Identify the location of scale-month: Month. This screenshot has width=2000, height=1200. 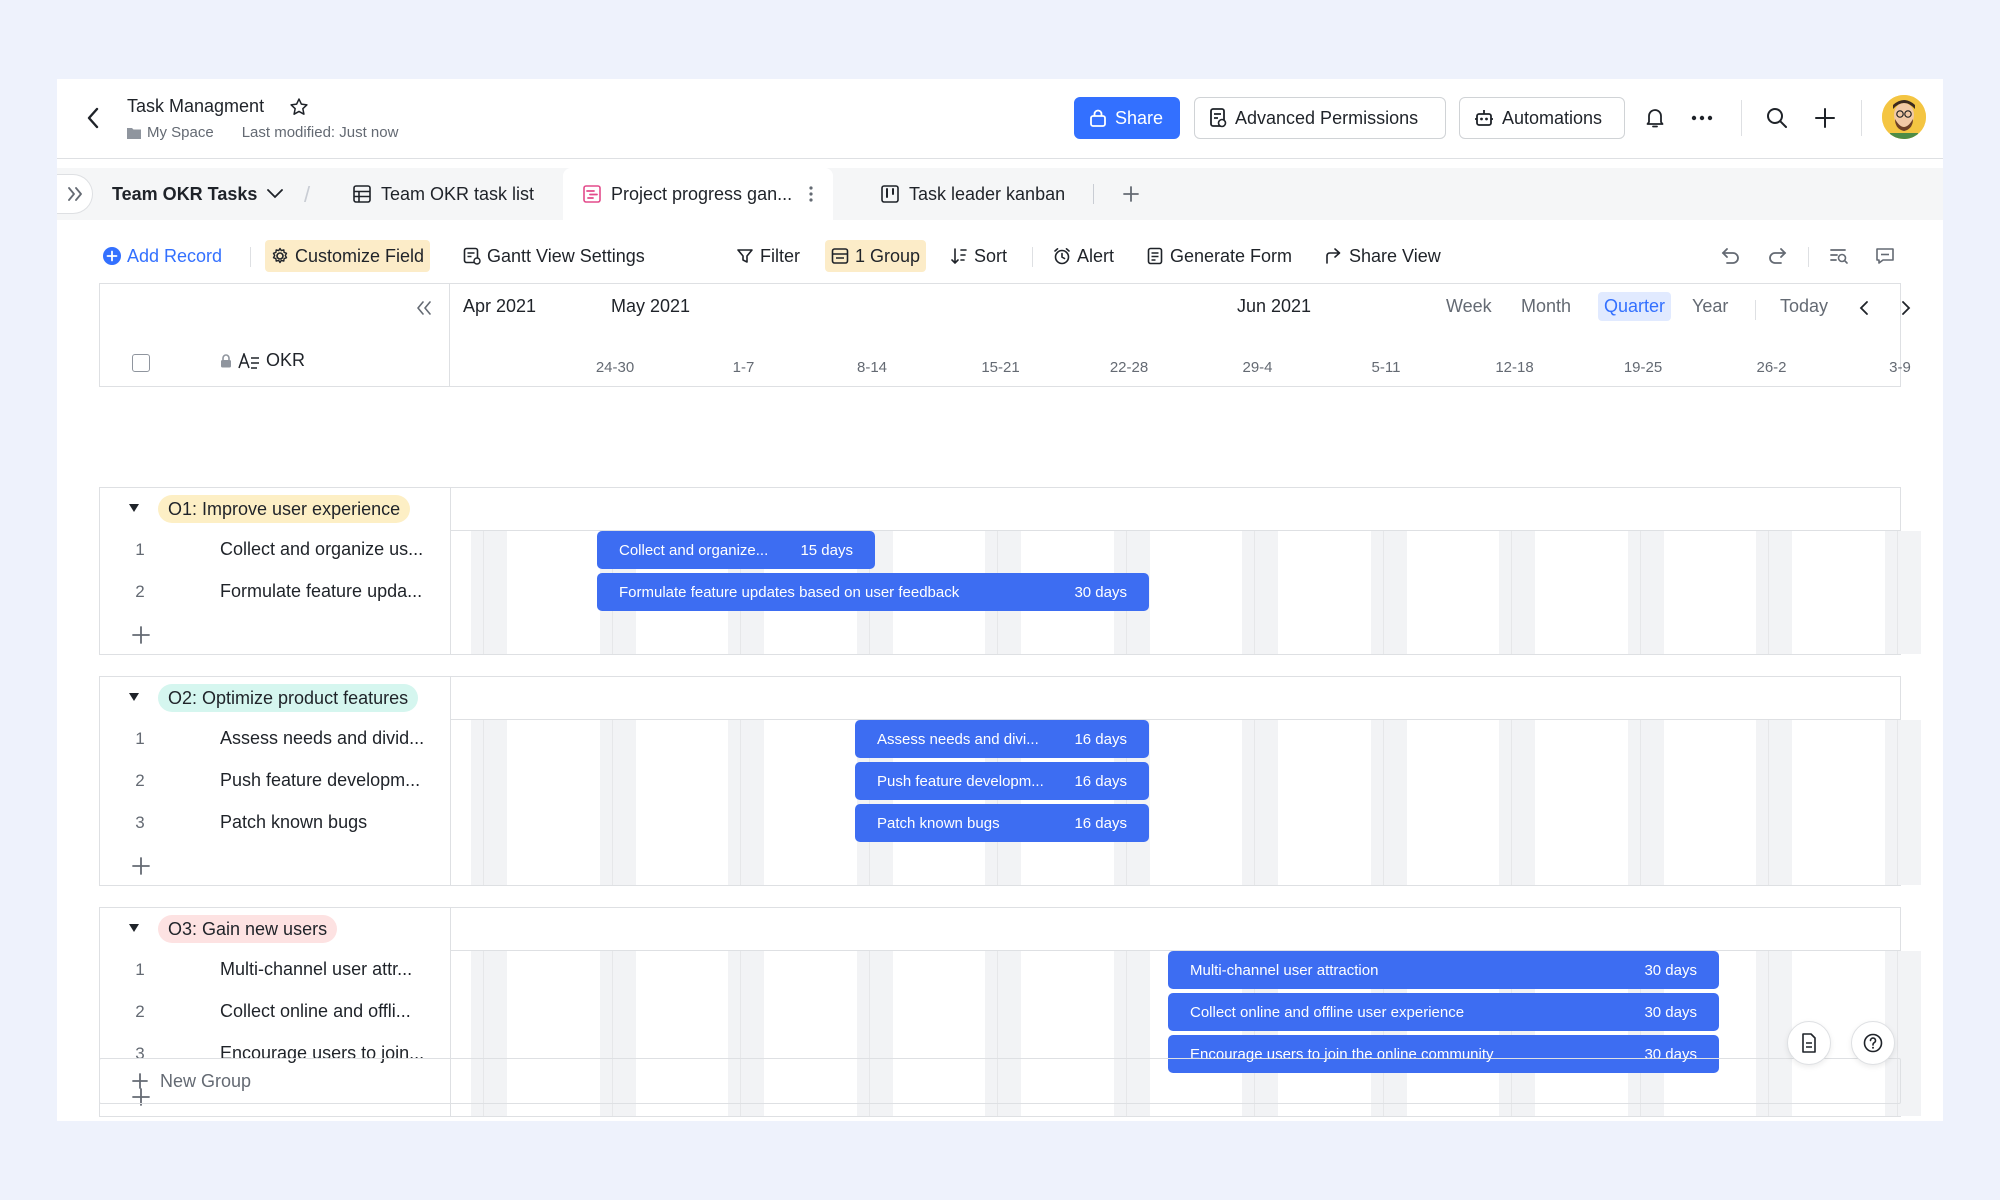
(1546, 306).